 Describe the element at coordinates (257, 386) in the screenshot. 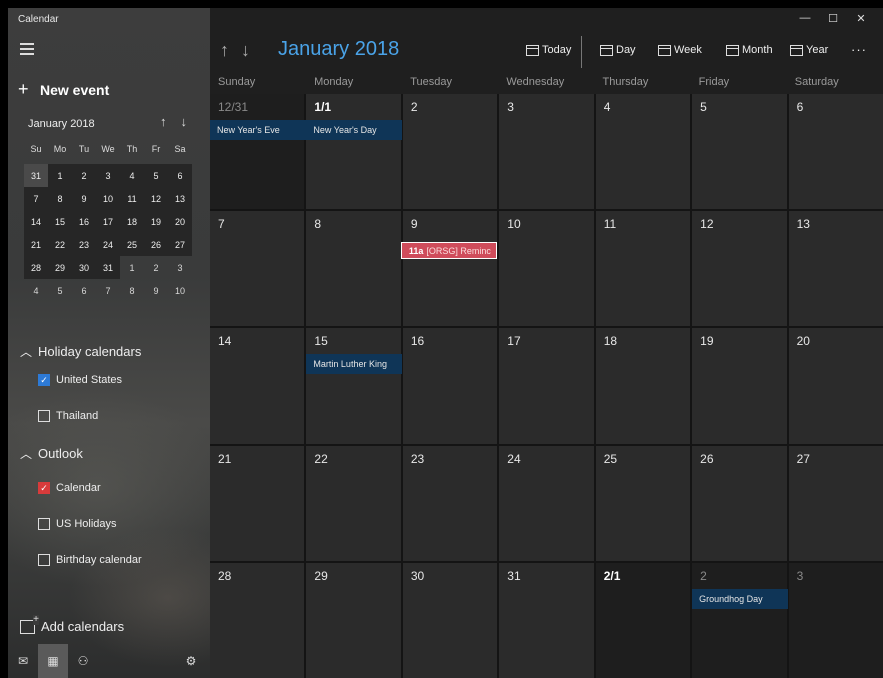

I see `day-cell: 14` at that location.